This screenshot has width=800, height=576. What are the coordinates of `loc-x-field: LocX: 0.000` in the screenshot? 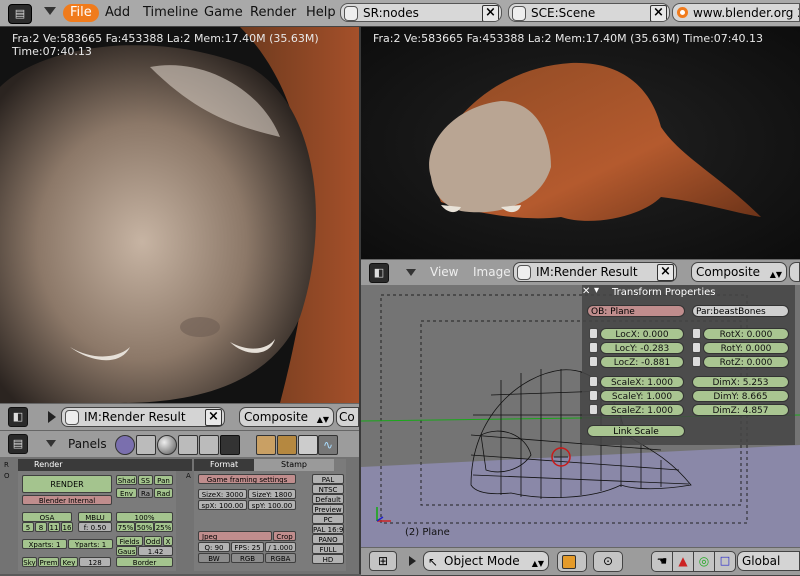 It's located at (642, 334).